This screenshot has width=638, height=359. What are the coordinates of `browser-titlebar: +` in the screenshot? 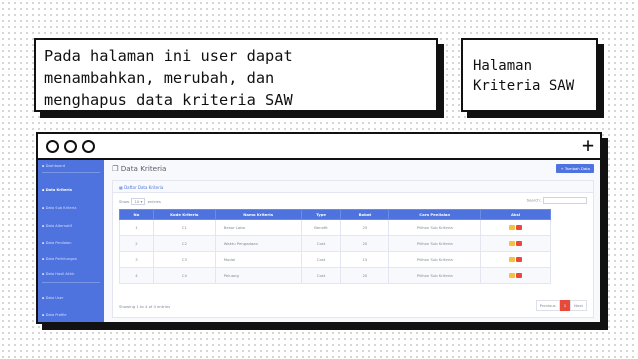 It's located at (319, 147).